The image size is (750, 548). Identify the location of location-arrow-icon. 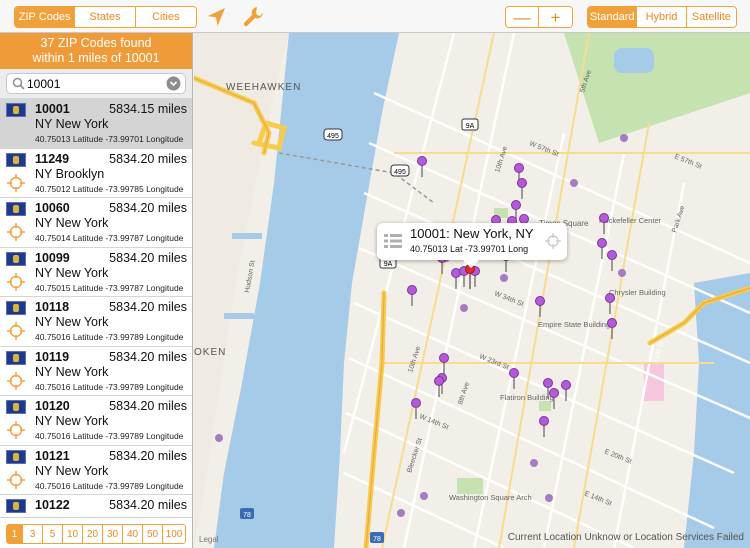
(217, 17).